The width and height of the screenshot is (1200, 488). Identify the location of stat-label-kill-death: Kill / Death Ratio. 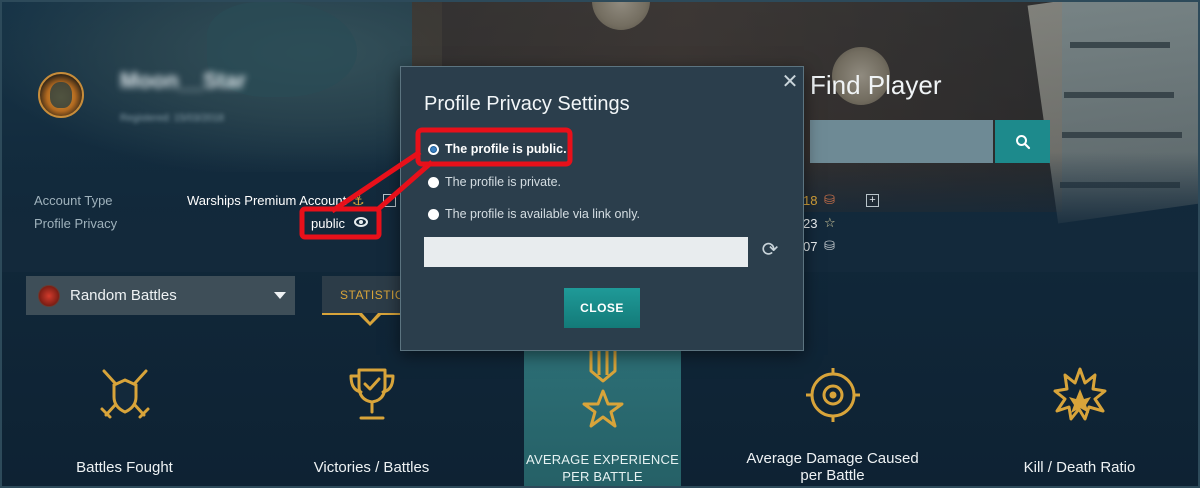
(1079, 467).